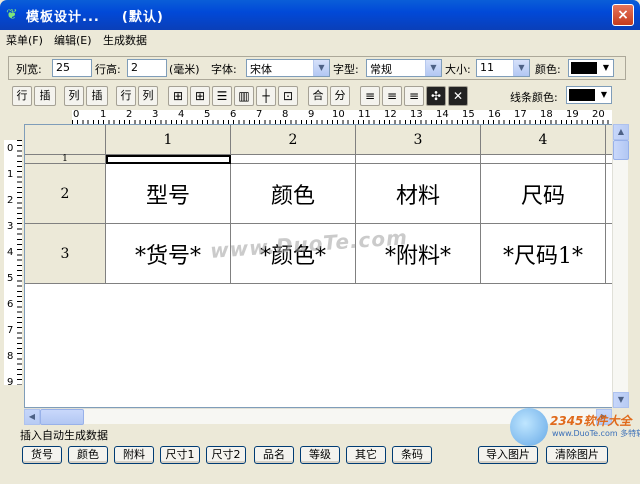 This screenshot has height=484, width=640. Describe the element at coordinates (168, 140) in the screenshot. I see `col-header: 1` at that location.